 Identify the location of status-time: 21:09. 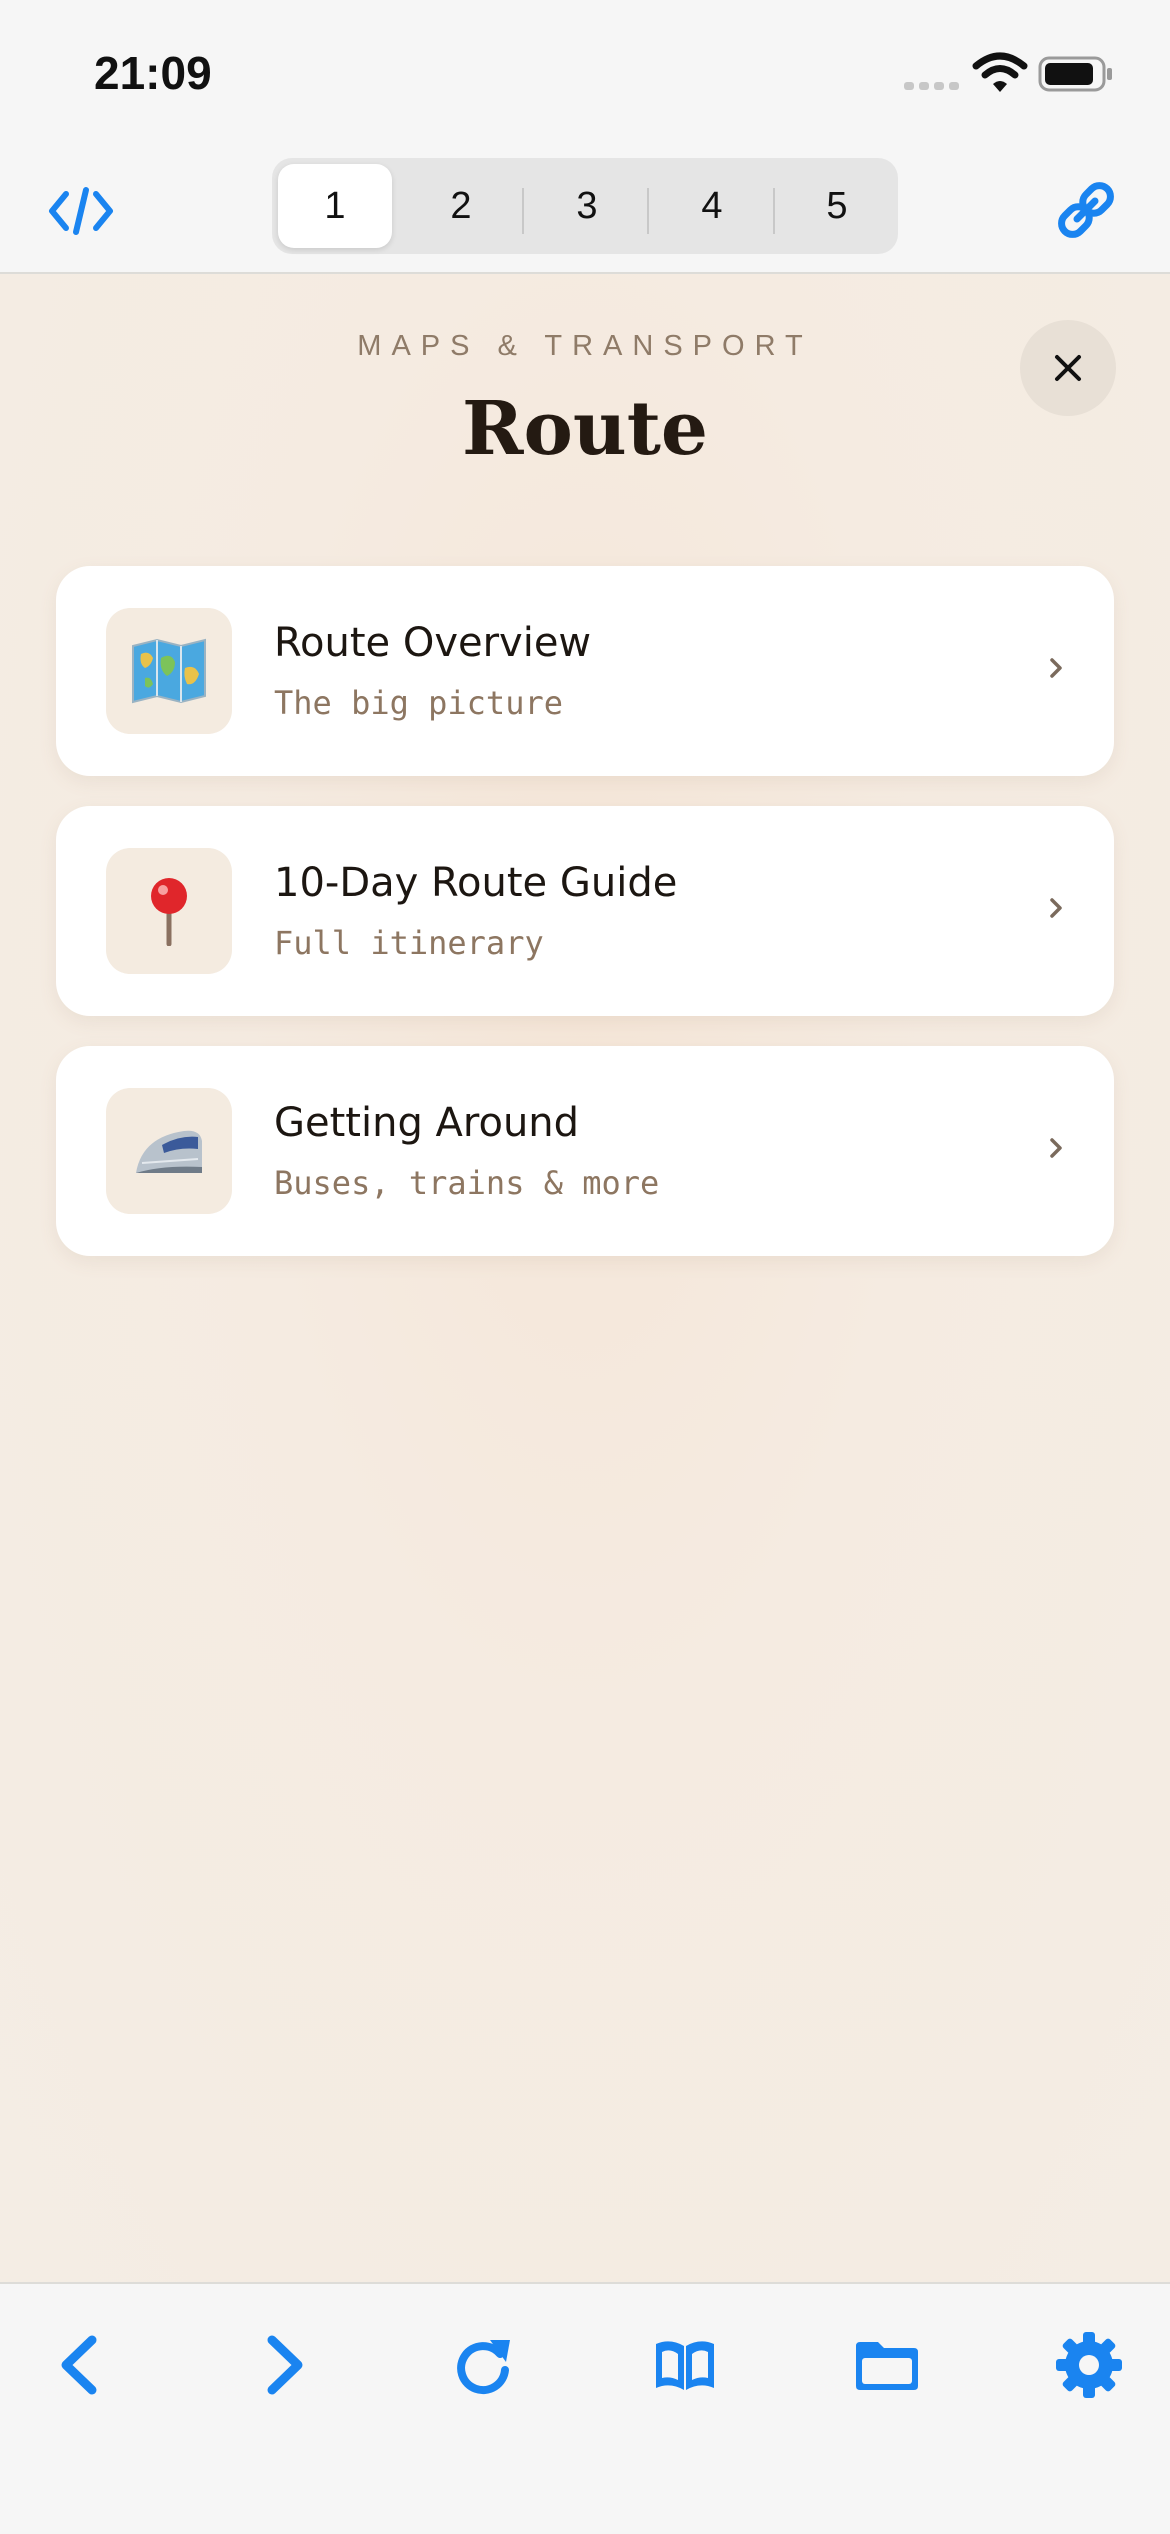
(153, 73).